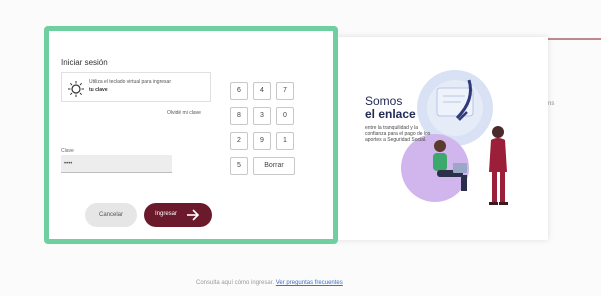  What do you see at coordinates (239, 116) in the screenshot?
I see `keypad-key: 8` at bounding box center [239, 116].